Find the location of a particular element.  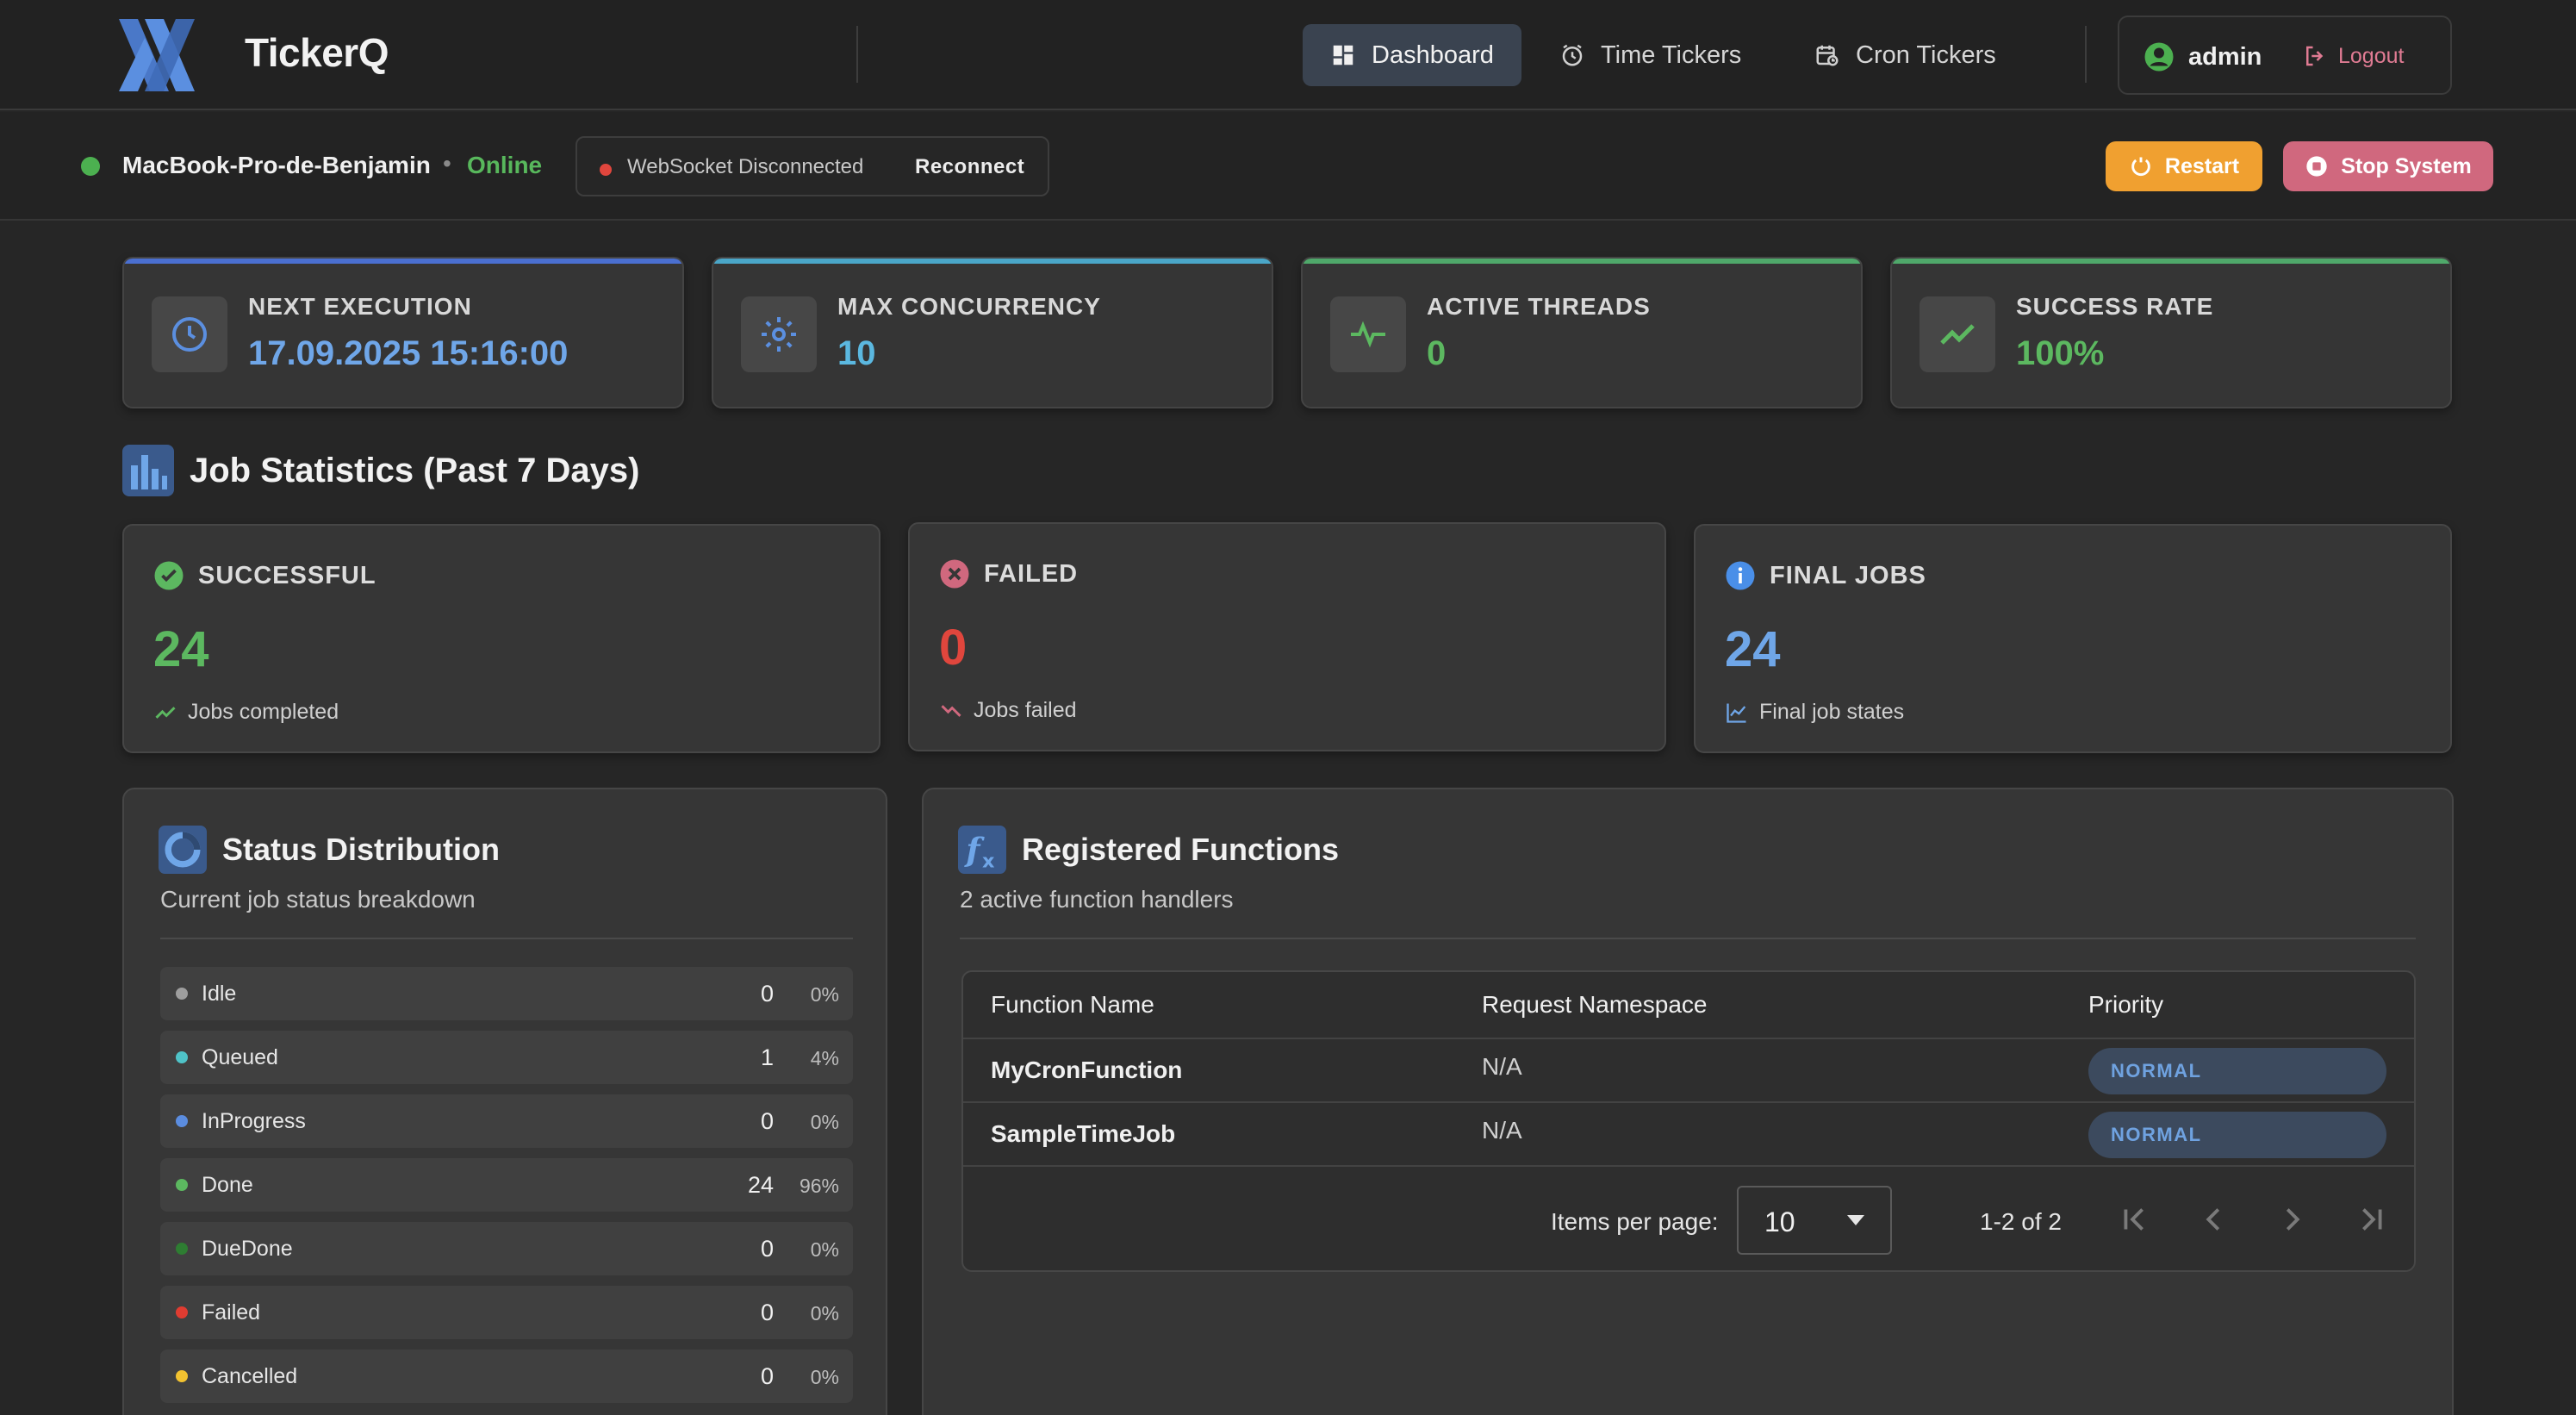

stat-value: 100% is located at coordinates (2060, 353).